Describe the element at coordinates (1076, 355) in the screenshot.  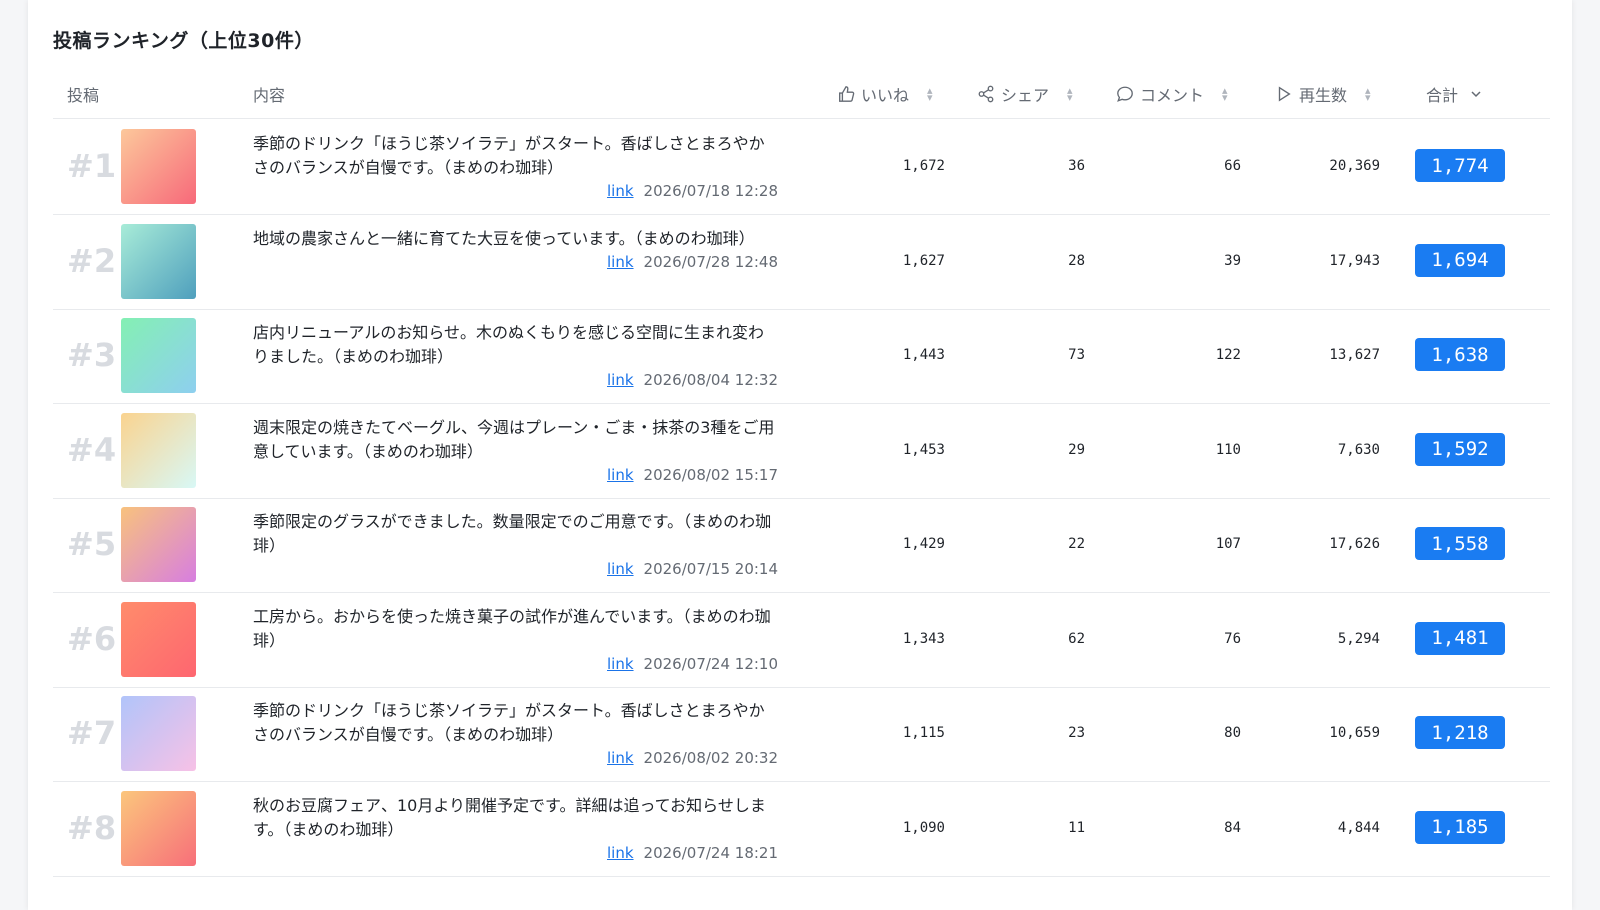
I see `shares-count: 73` at that location.